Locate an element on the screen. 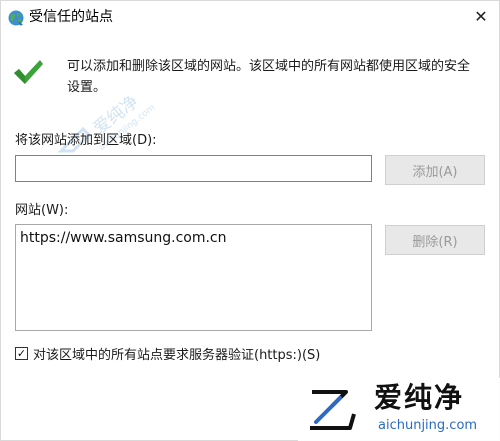 Image resolution: width=500 pixels, height=441 pixels. aichunjing-logo-icon is located at coordinates (333, 410).